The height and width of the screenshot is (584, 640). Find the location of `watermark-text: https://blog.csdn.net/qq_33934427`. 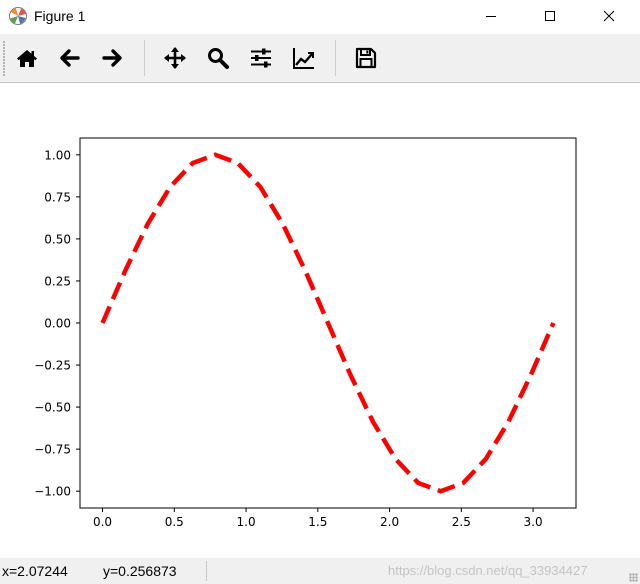

watermark-text: https://blog.csdn.net/qq_33934427 is located at coordinates (488, 570).